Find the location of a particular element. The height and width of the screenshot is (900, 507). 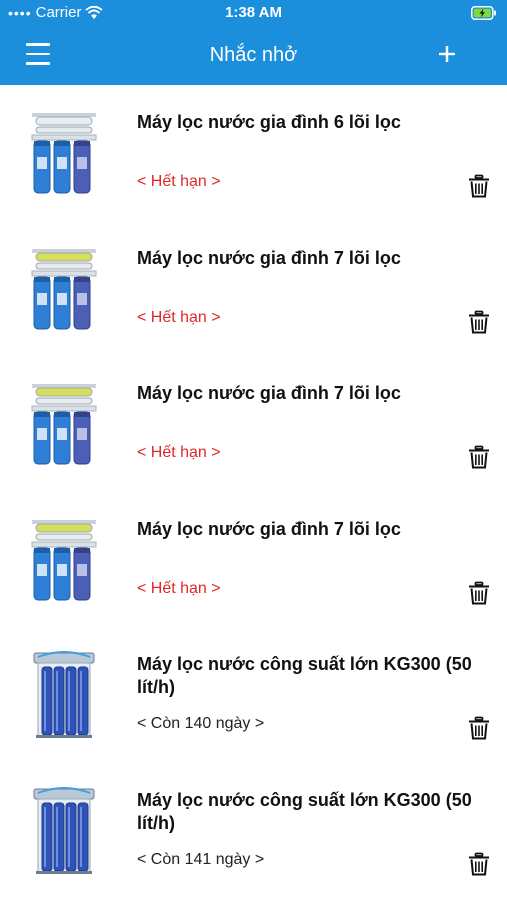

reminder-status: < Còn 141 ngày > is located at coordinates (200, 860).